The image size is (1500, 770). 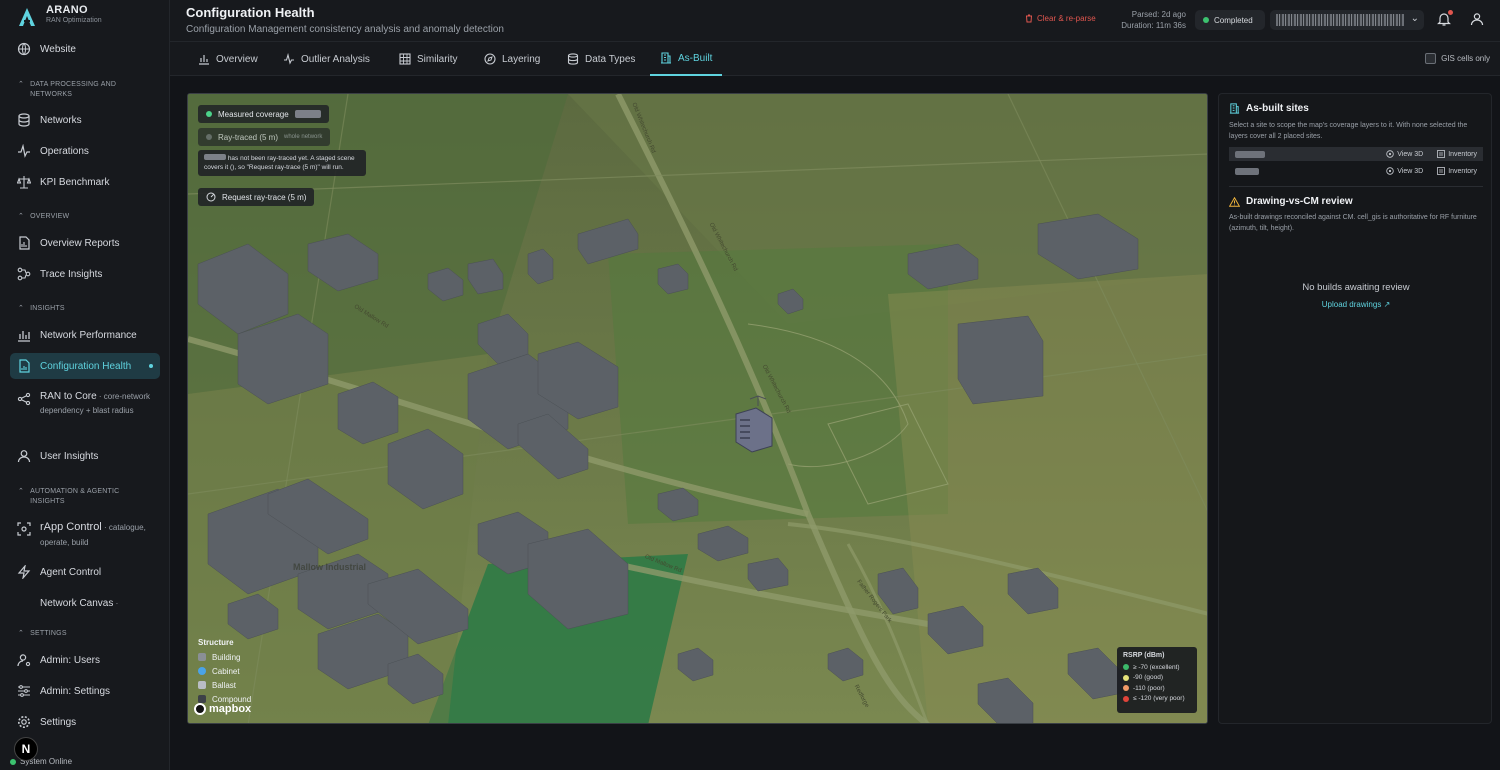 I want to click on sidebar-item-admin-users: Admin: Users, so click(x=85, y=660).